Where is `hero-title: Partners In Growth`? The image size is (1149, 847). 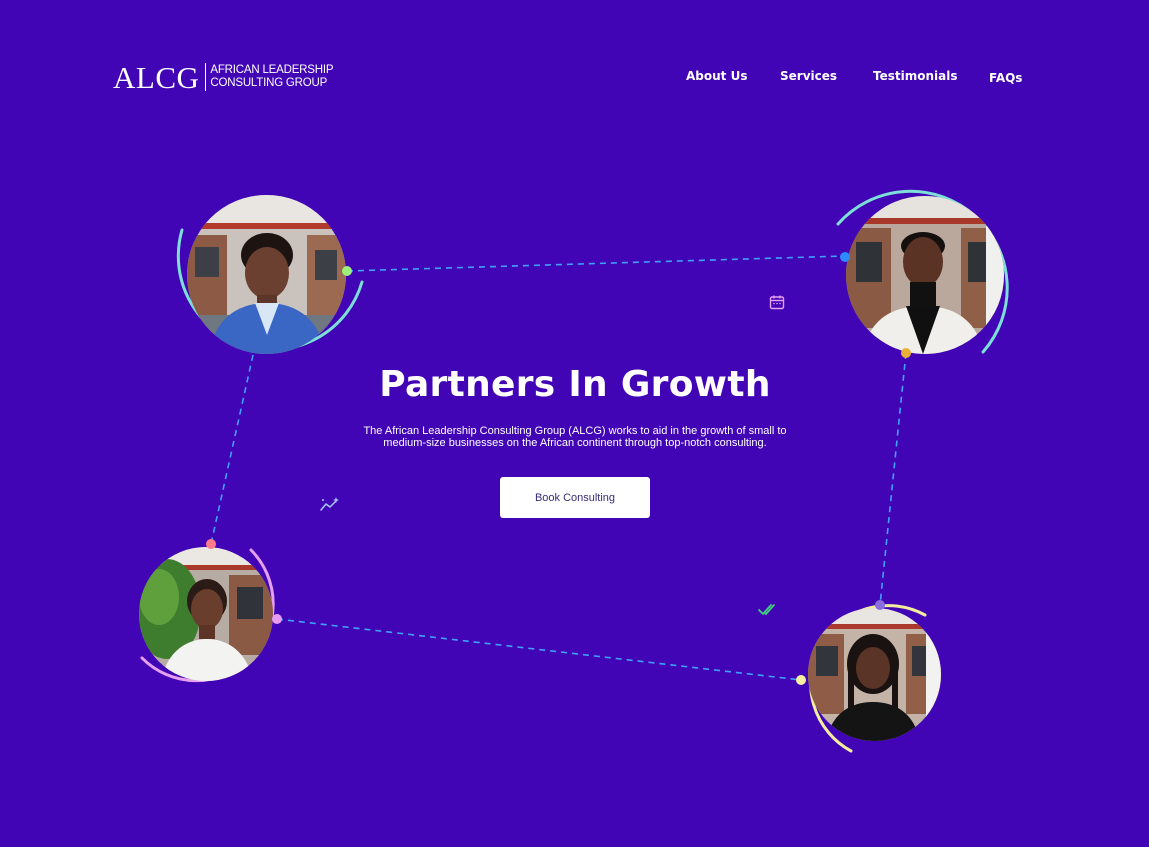
hero-title: Partners In Growth is located at coordinates (575, 384).